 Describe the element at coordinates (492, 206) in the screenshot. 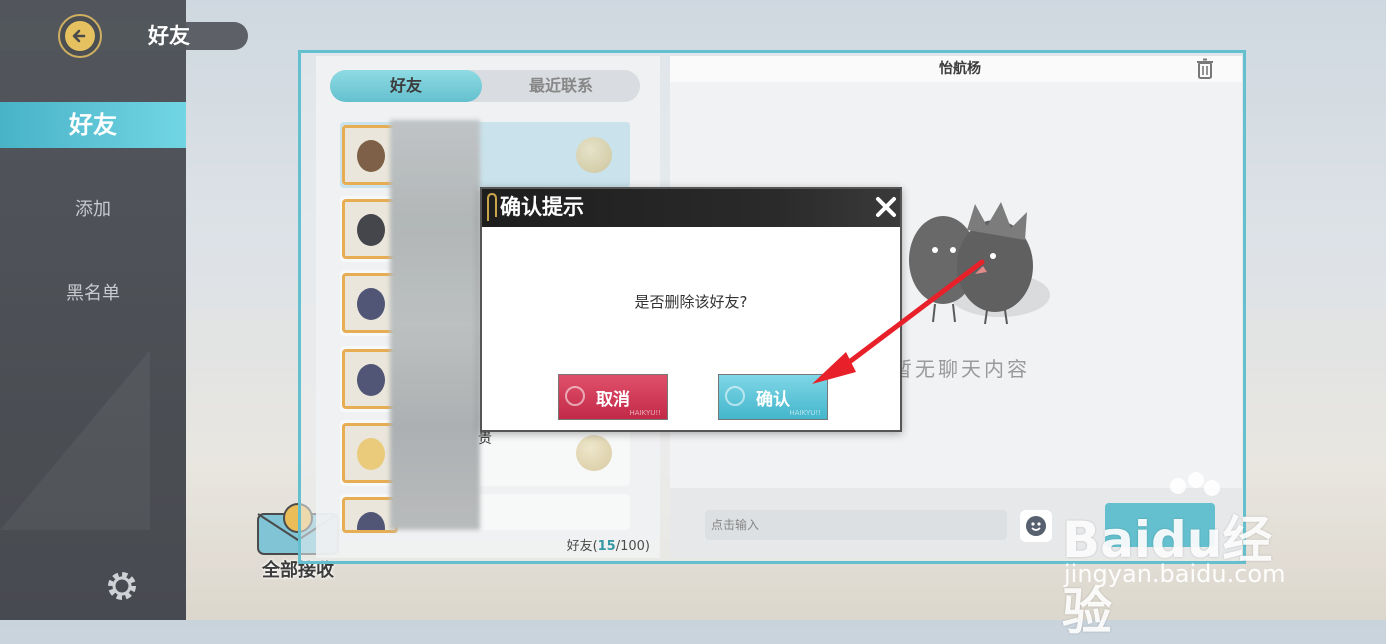

I see `paperclip-icon` at that location.